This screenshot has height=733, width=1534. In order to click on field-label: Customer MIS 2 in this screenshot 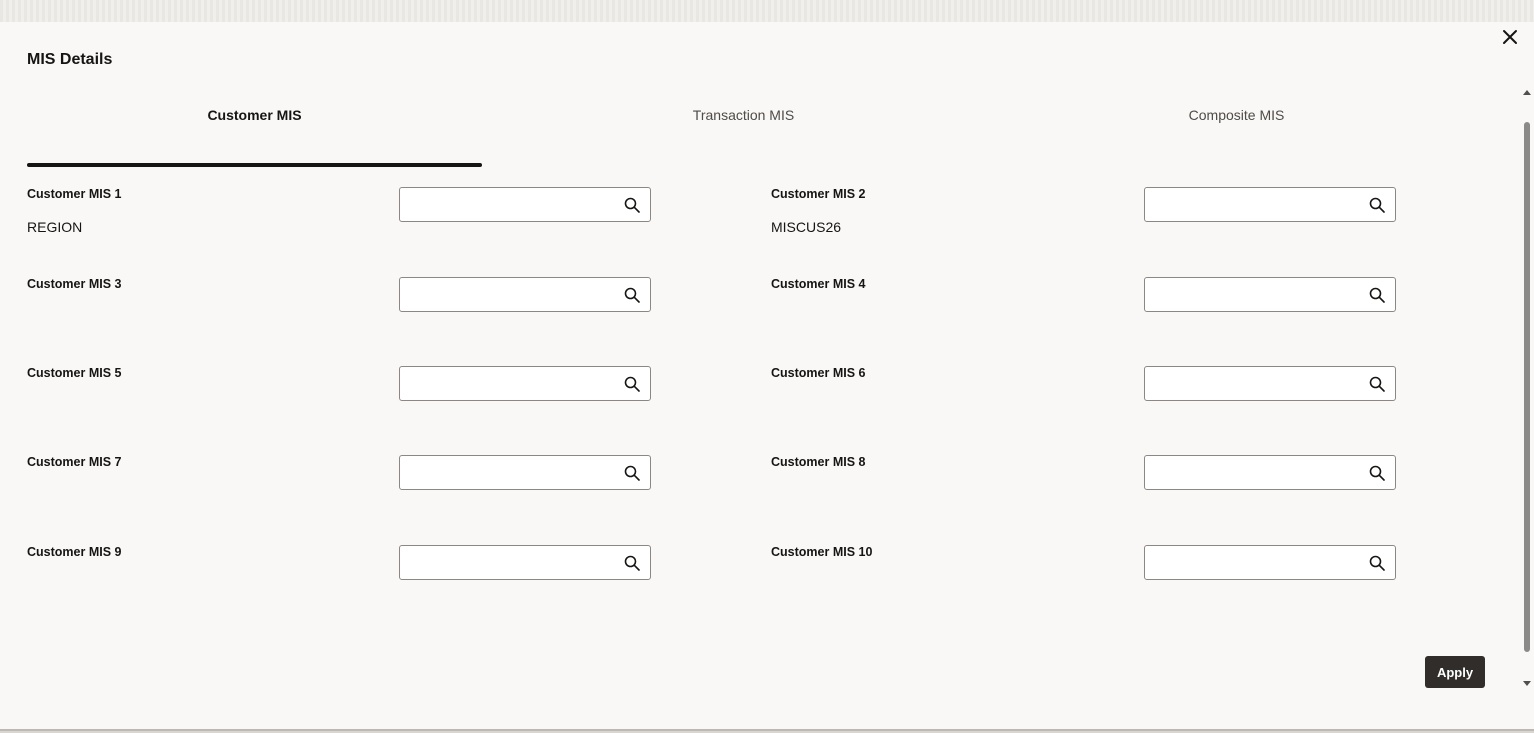, I will do `click(818, 194)`.